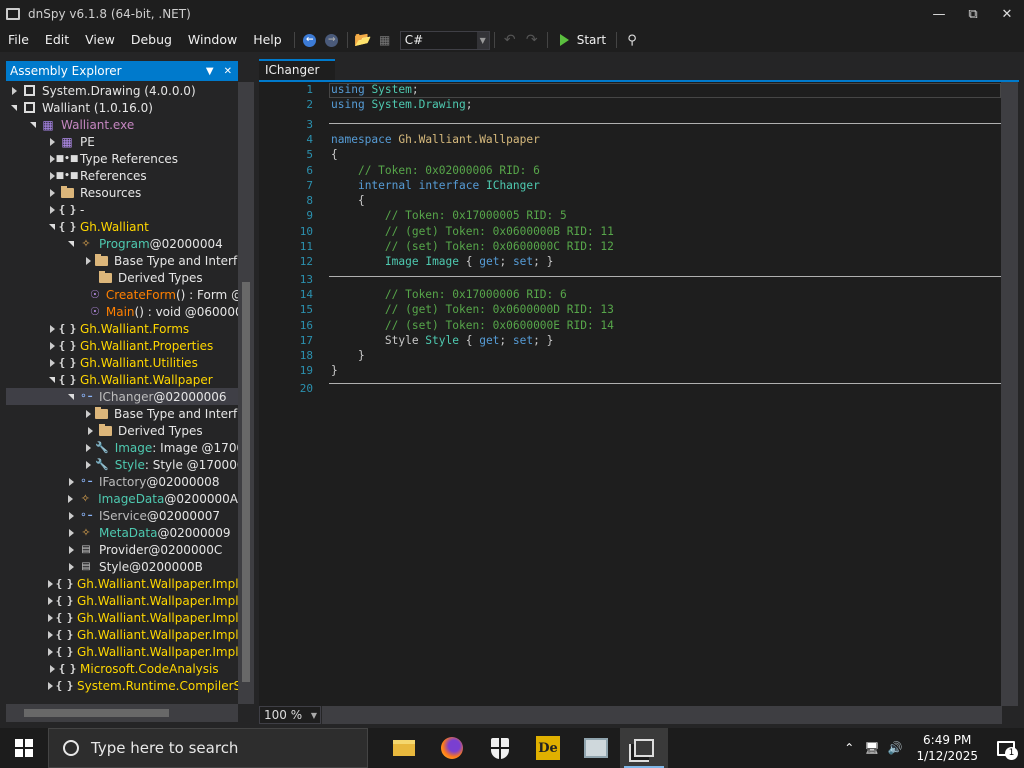  I want to click on tree-item: 🔧 Style : Style @1700000, so click(122, 464).